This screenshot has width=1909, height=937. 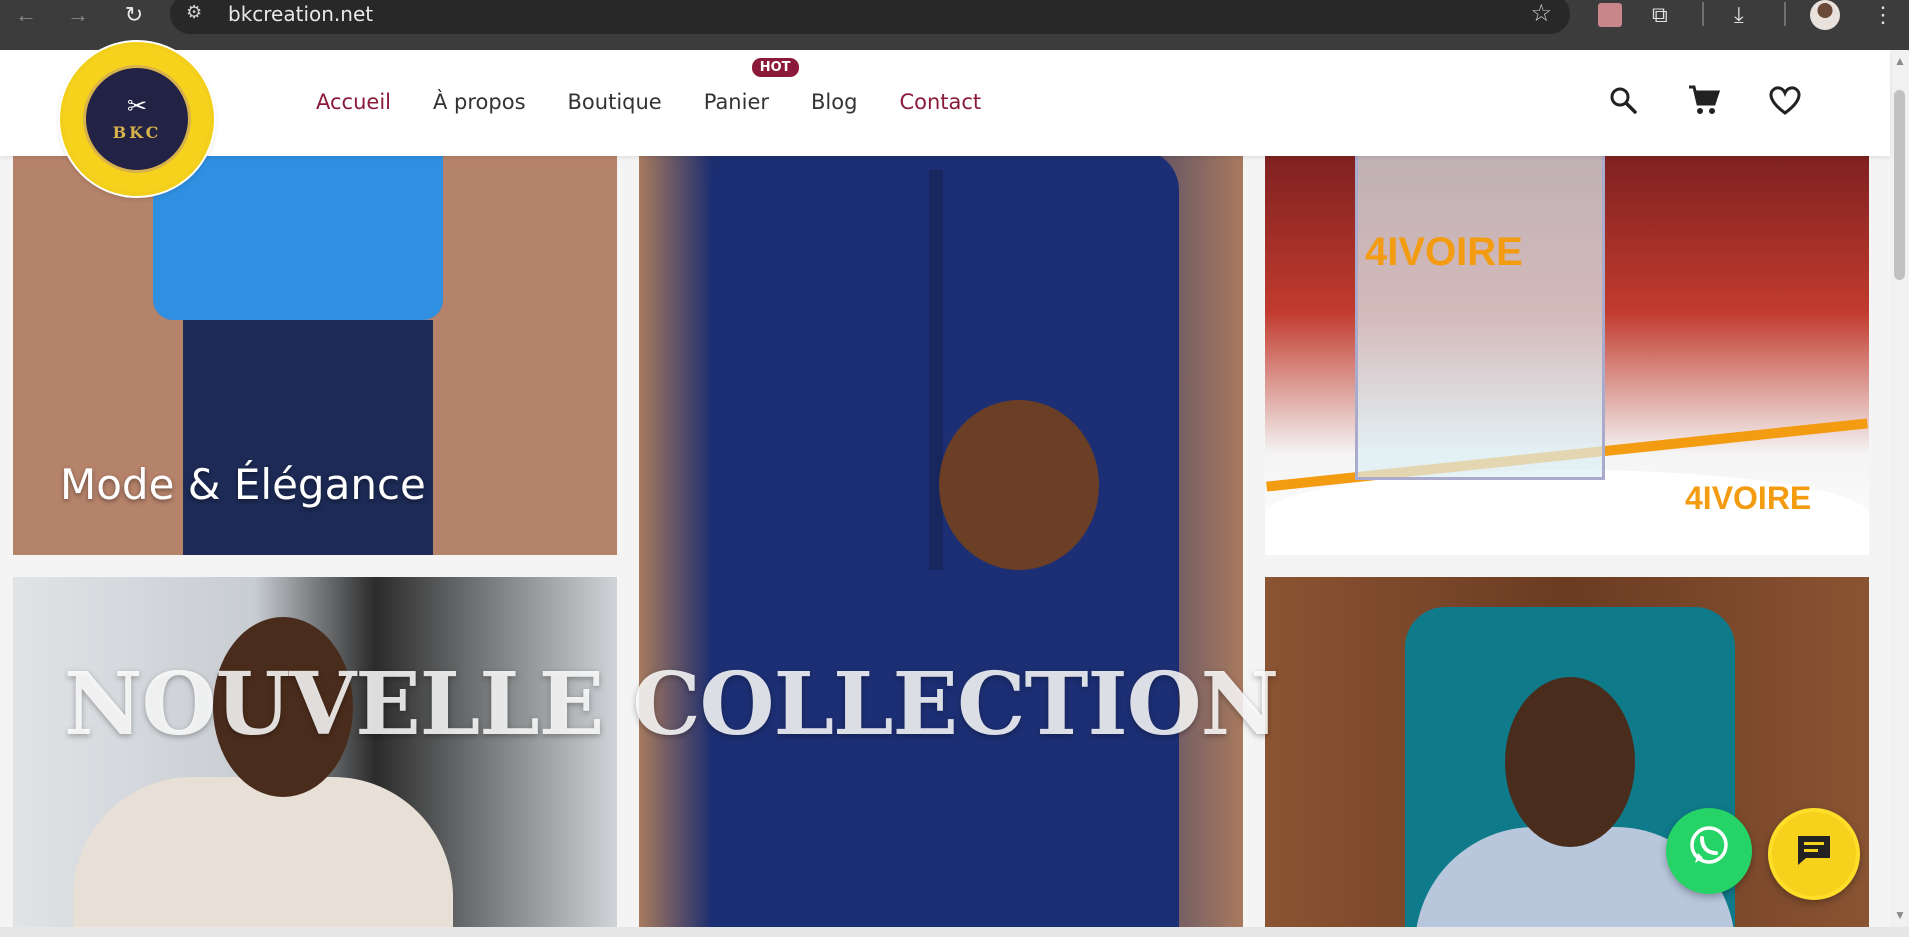 What do you see at coordinates (300, 14) in the screenshot?
I see `url-text: bkcreation.net` at bounding box center [300, 14].